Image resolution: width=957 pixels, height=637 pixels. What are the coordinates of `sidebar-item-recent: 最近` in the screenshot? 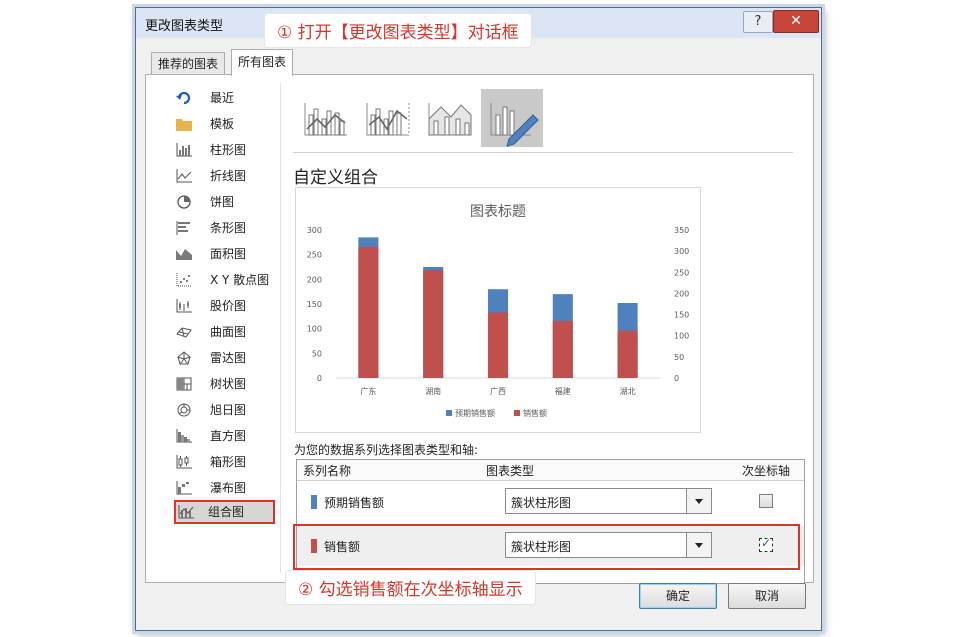 It's located at (226, 98).